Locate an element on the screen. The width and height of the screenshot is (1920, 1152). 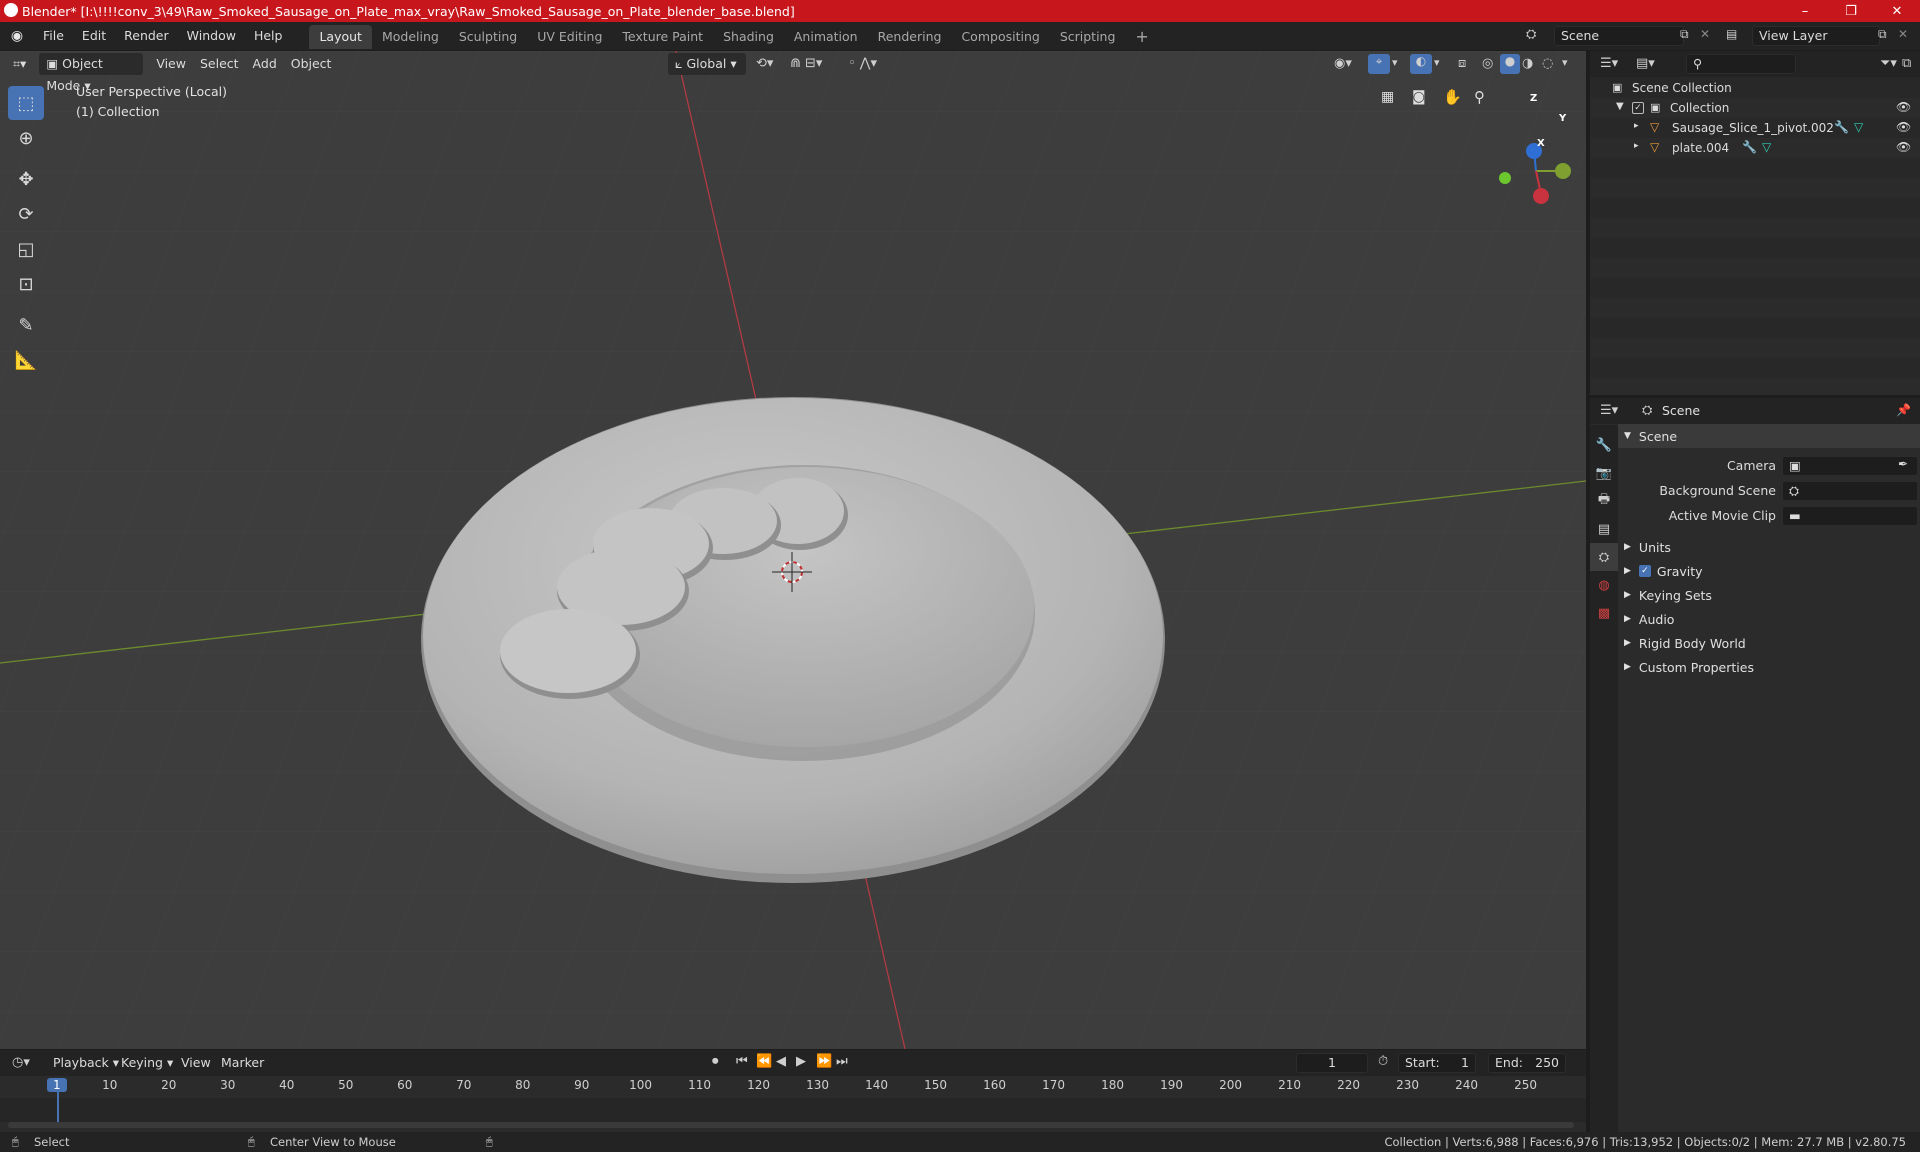
next-keyframe-icon: ⏩ is located at coordinates (824, 1061).